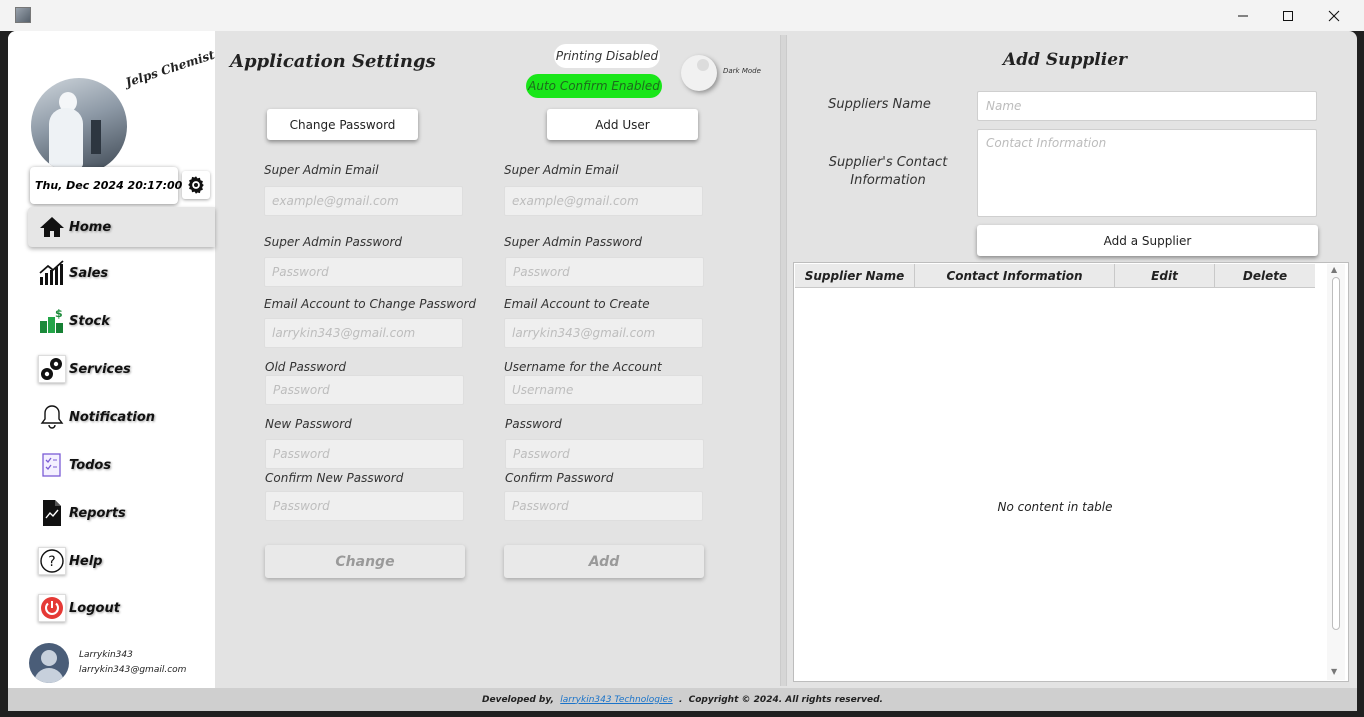 The image size is (1364, 717). I want to click on column-header-edit: Edit, so click(1165, 276).